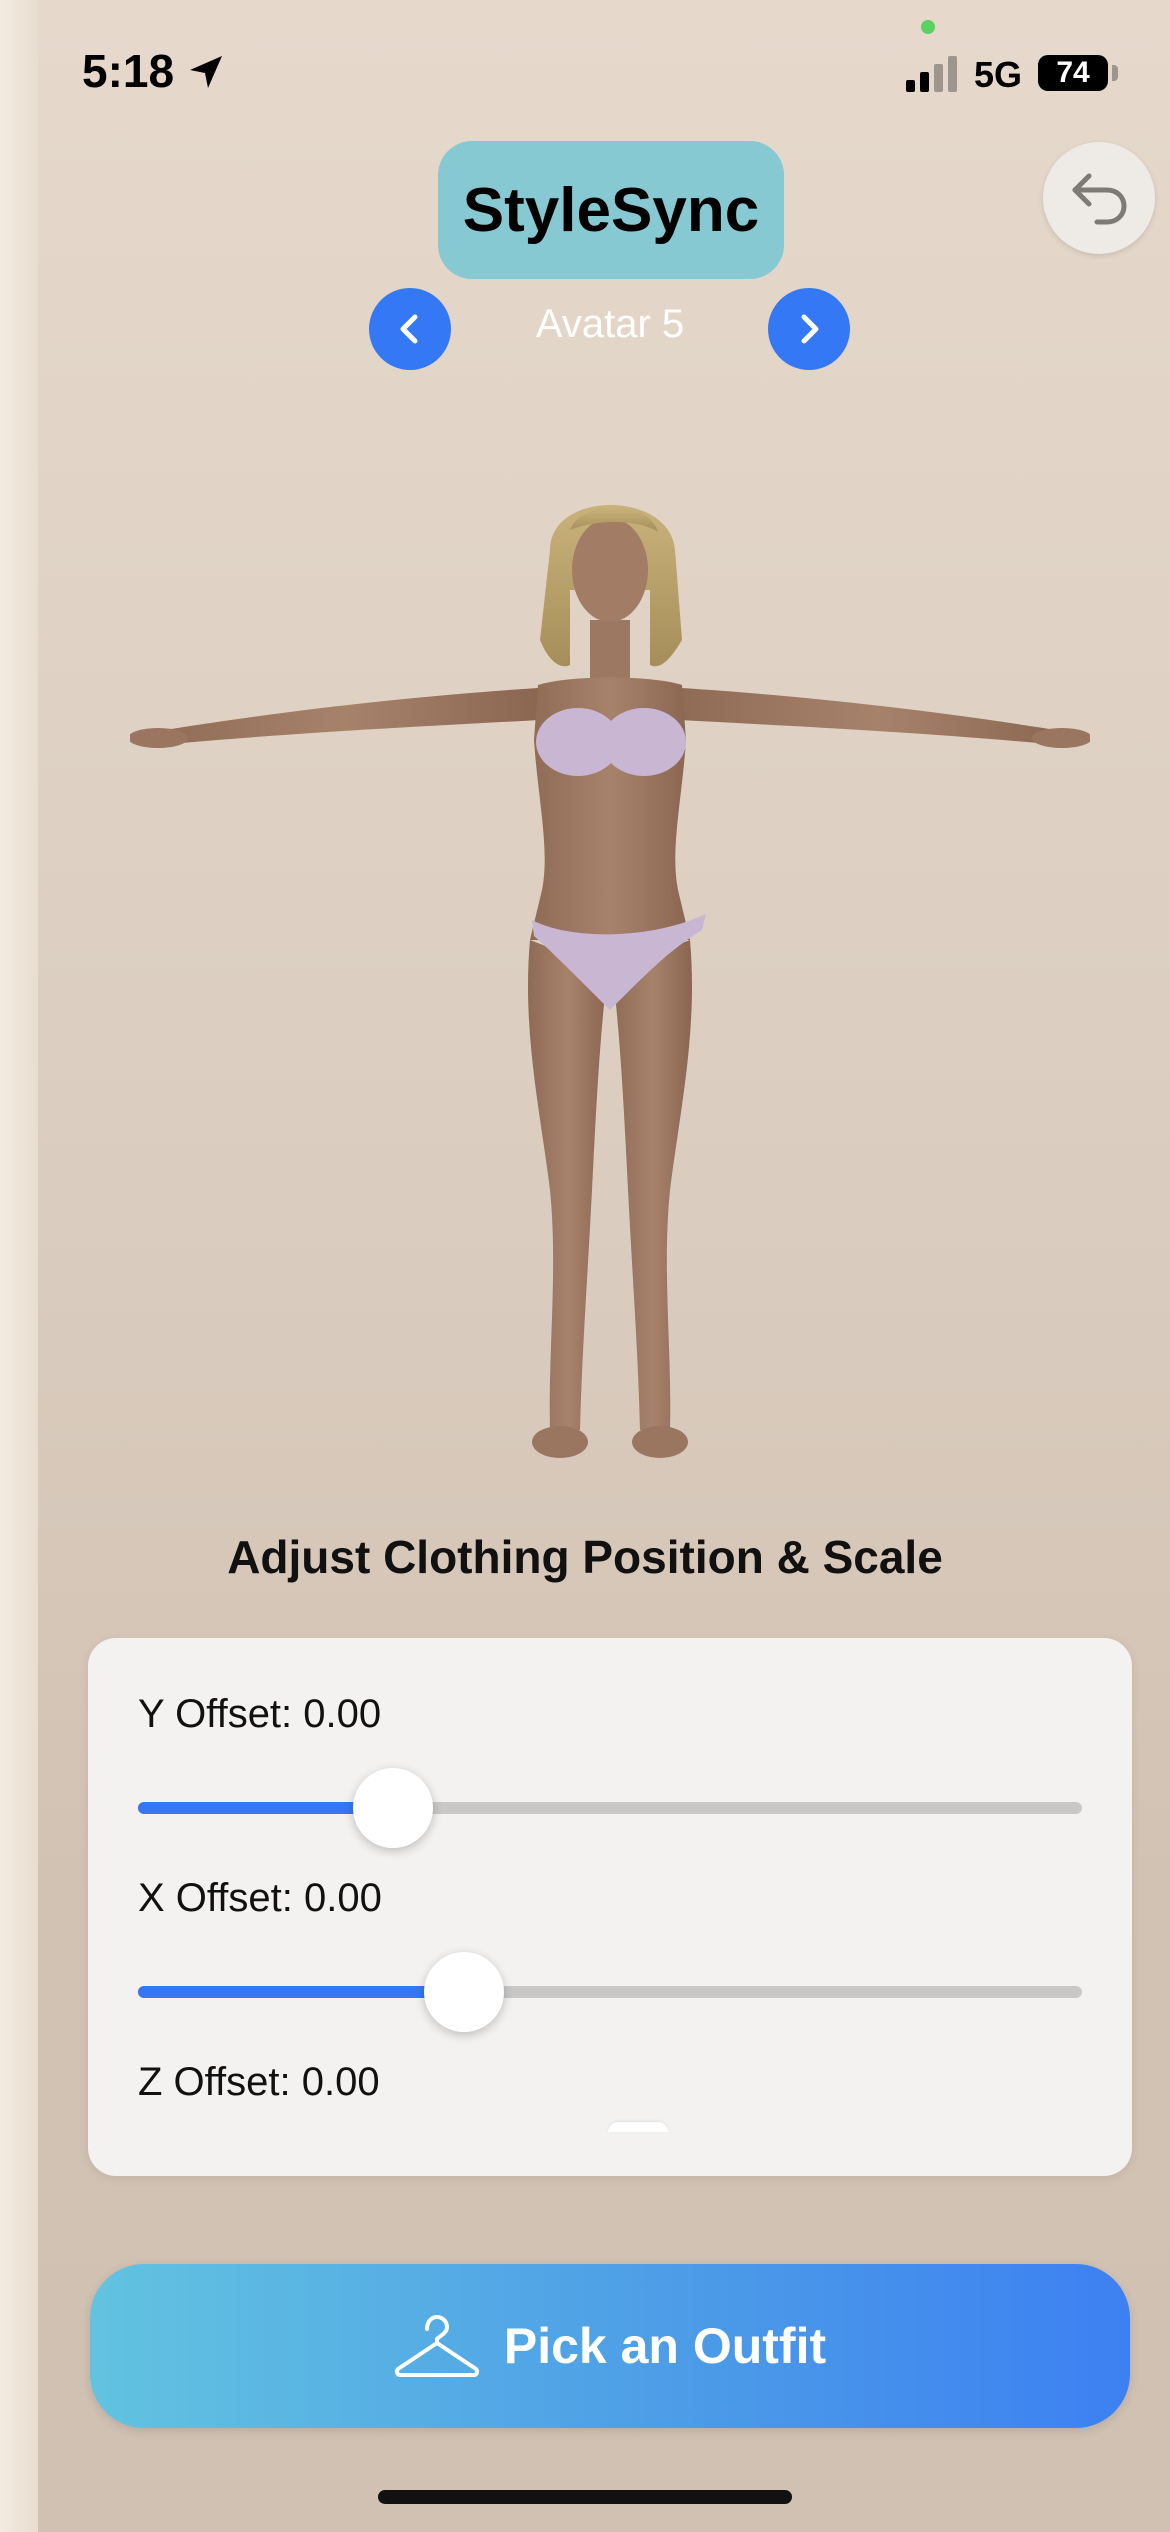 The height and width of the screenshot is (2532, 1170). I want to click on x-offset-slider, so click(610, 1992).